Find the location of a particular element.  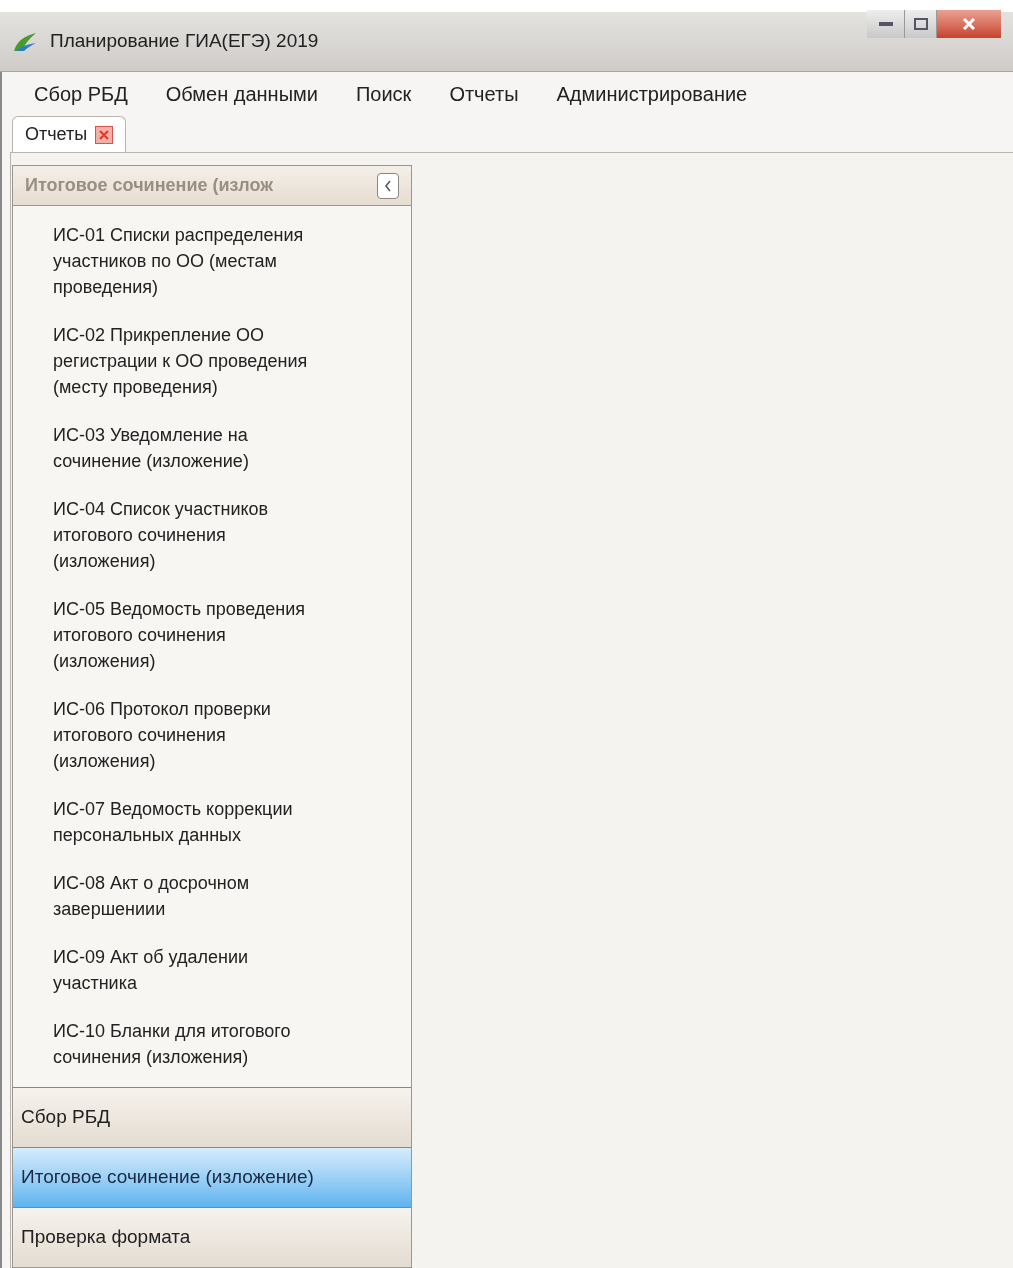

chevron-left-icon is located at coordinates (388, 185).